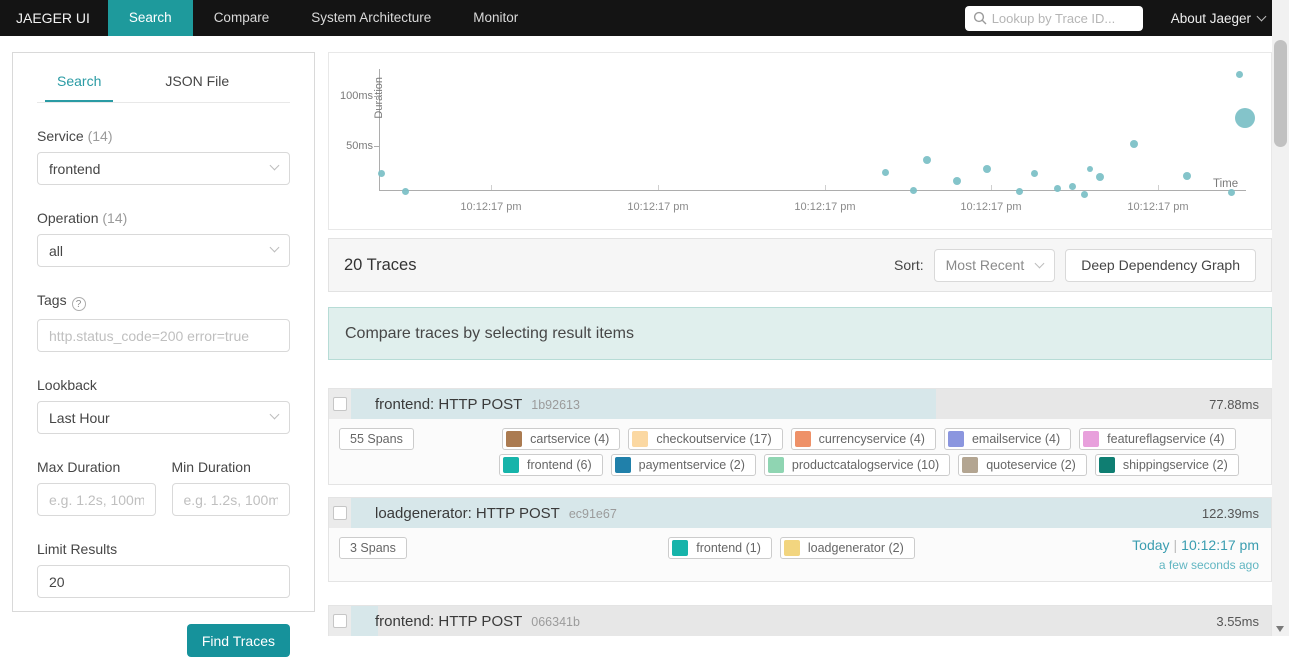 The width and height of the screenshot is (1289, 657). What do you see at coordinates (373, 548) in the screenshot?
I see `span-count-badge: 3 Spans` at bounding box center [373, 548].